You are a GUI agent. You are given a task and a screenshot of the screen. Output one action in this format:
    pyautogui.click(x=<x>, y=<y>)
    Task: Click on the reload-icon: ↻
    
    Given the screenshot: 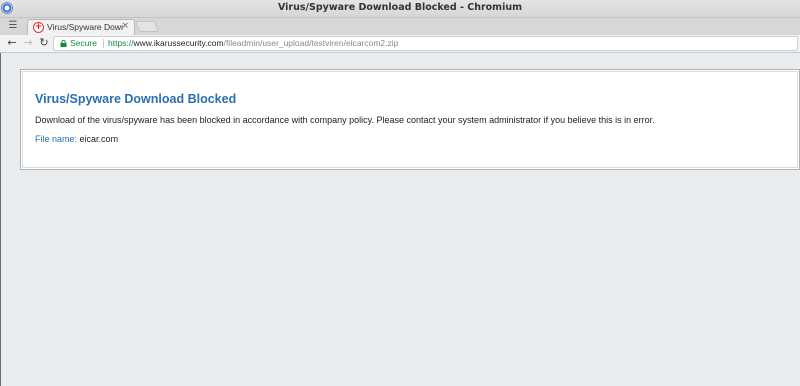 What is the action you would take?
    pyautogui.click(x=44, y=43)
    